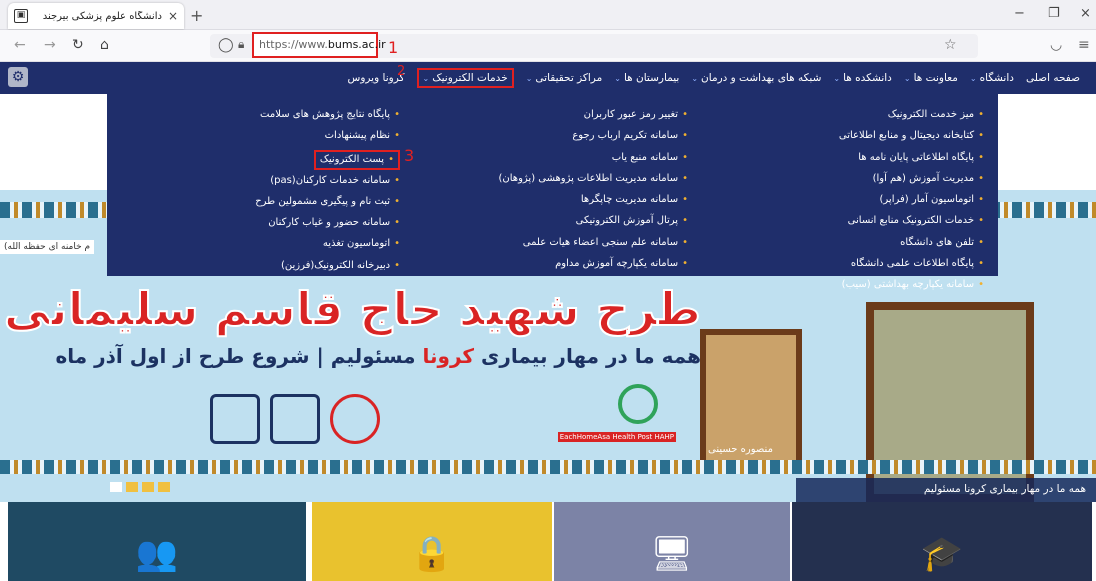  I want to click on new-tab-button: +, so click(196, 15).